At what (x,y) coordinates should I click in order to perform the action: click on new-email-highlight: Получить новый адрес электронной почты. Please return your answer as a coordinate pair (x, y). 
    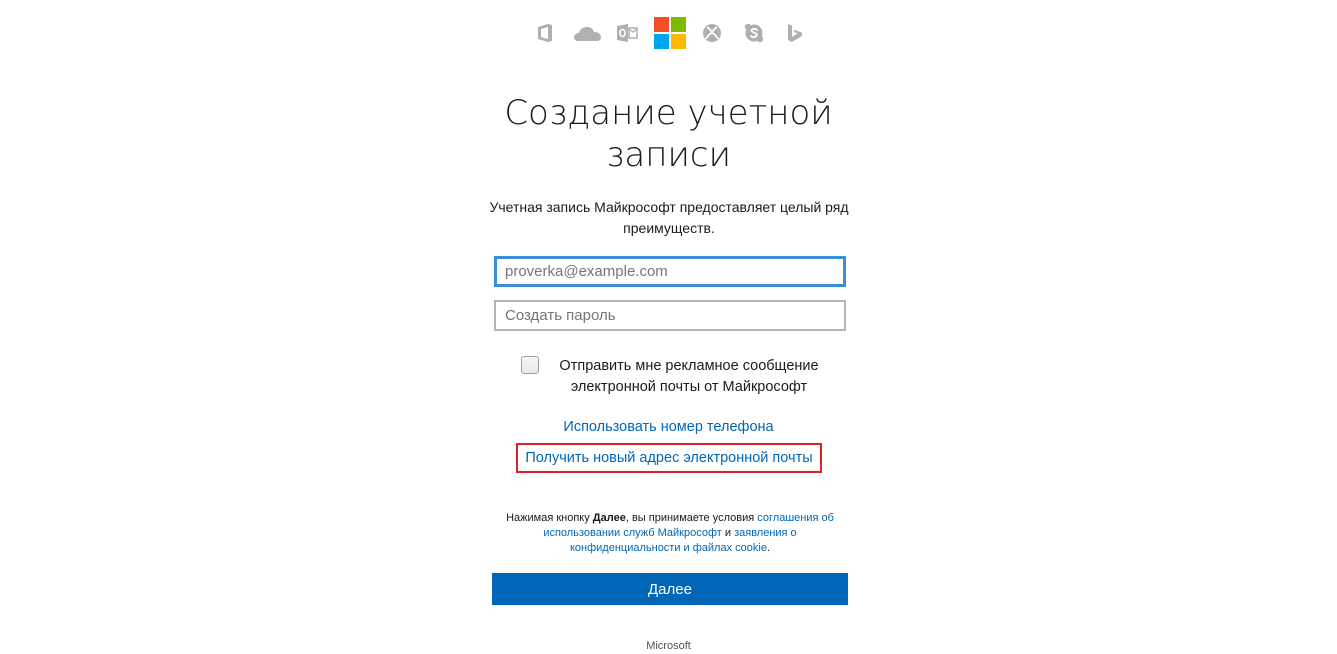
    Looking at the image, I should click on (669, 458).